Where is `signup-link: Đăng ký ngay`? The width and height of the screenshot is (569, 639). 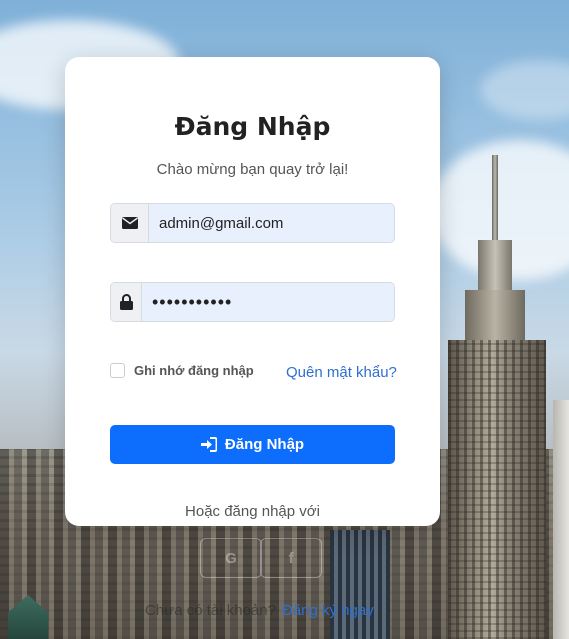 signup-link: Đăng ký ngay is located at coordinates (328, 610).